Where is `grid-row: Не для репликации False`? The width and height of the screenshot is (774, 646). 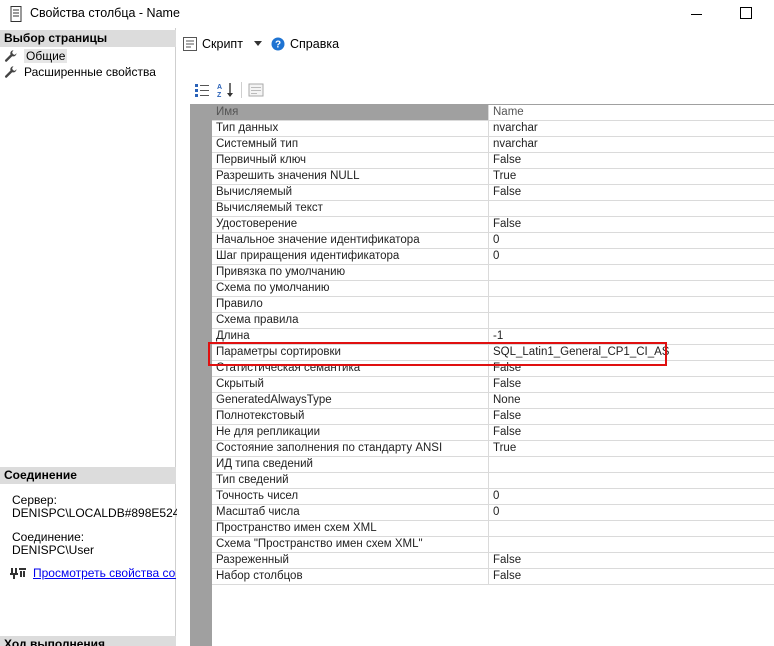 grid-row: Не для репликации False is located at coordinates (493, 433).